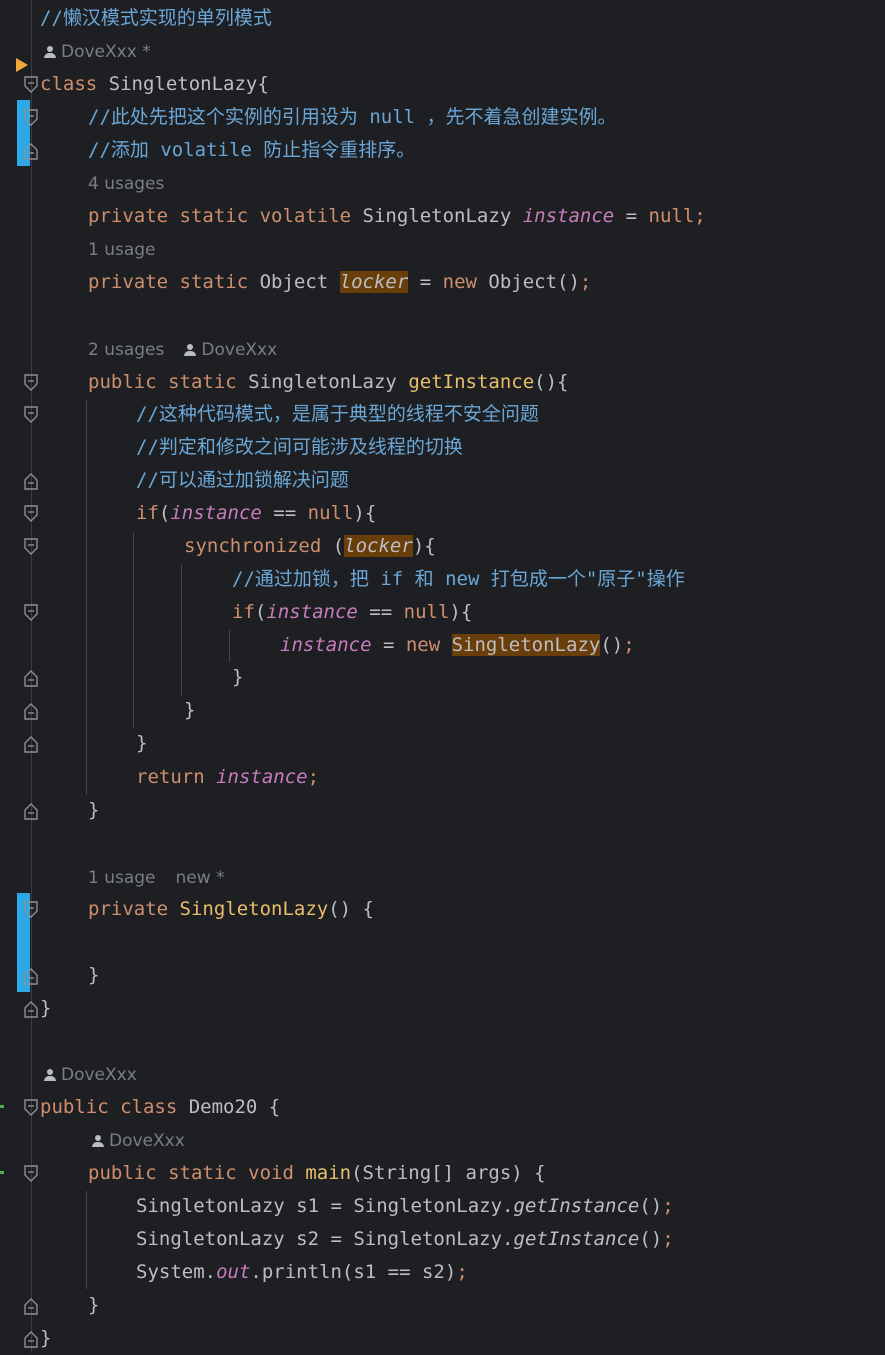 Image resolution: width=885 pixels, height=1355 pixels. I want to click on code-line: //添加 volatile 防止指令重排序。, so click(442, 150).